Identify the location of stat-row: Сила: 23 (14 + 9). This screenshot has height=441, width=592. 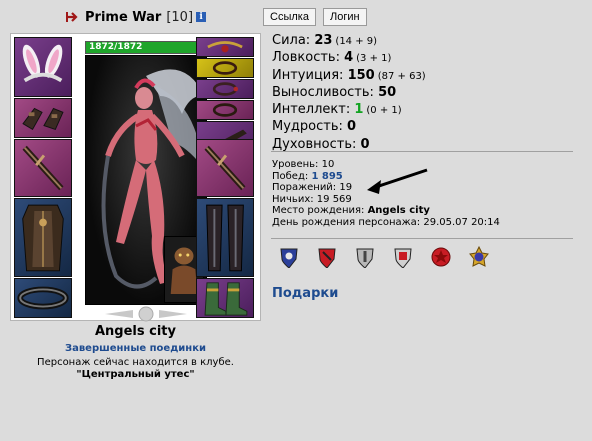
(349, 41).